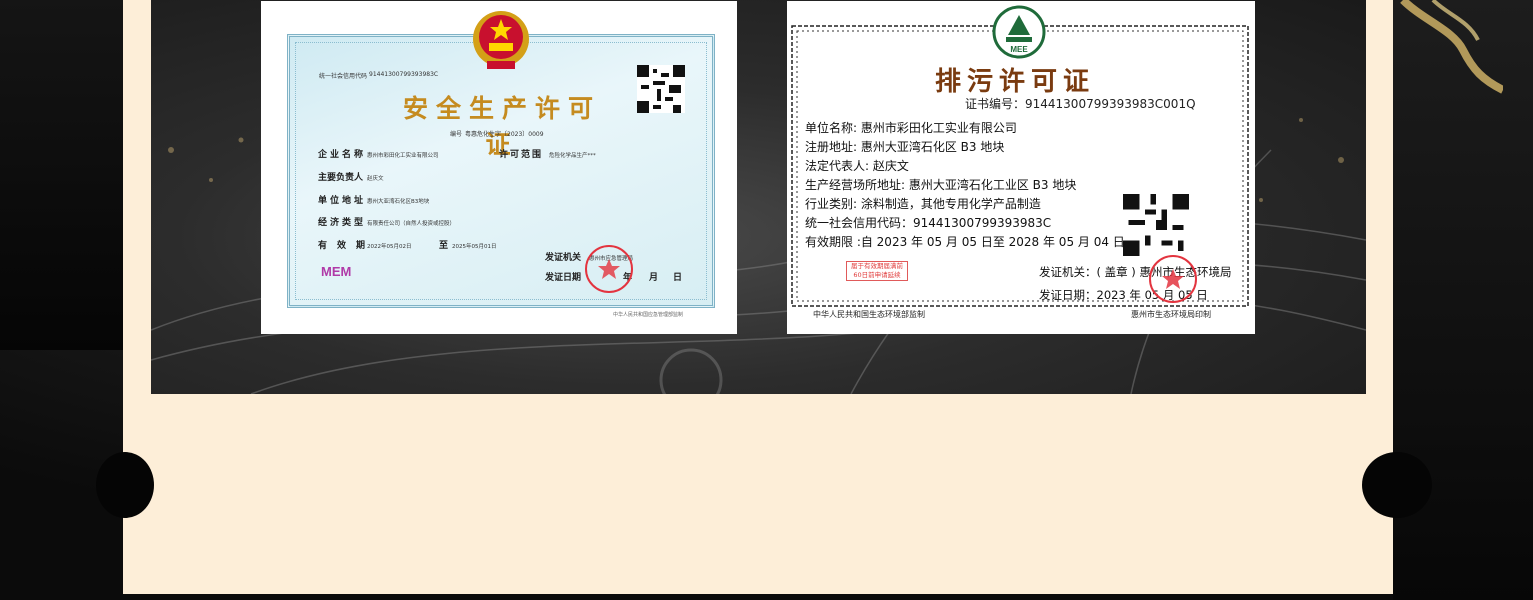 The image size is (1533, 600). What do you see at coordinates (648, 315) in the screenshot?
I see `license-footer: 中华人民共和国应急管理部监制` at bounding box center [648, 315].